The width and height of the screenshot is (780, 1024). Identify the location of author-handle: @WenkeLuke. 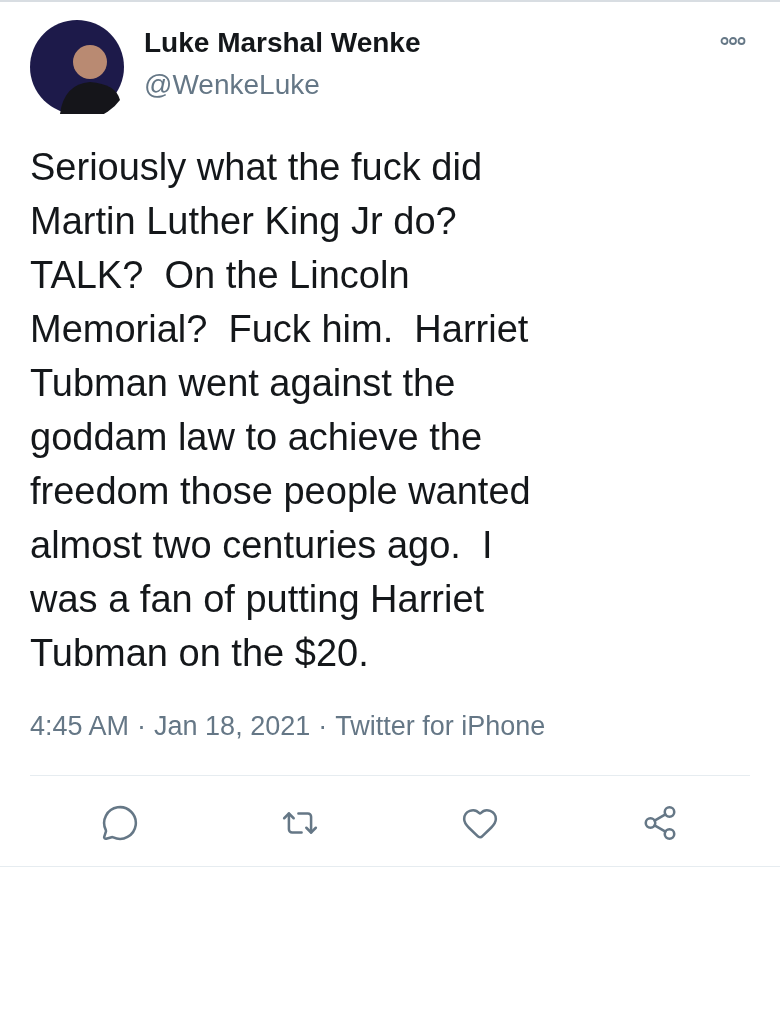
(282, 85).